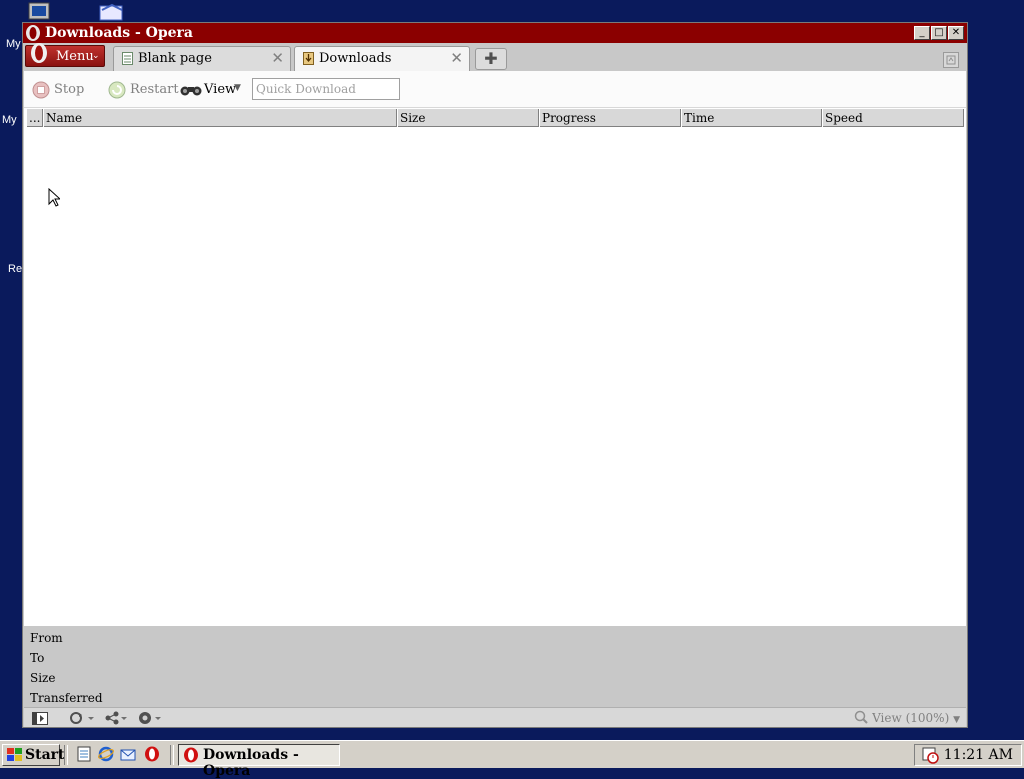 This screenshot has width=1024, height=779. I want to click on stop-button: Stop, so click(62, 90).